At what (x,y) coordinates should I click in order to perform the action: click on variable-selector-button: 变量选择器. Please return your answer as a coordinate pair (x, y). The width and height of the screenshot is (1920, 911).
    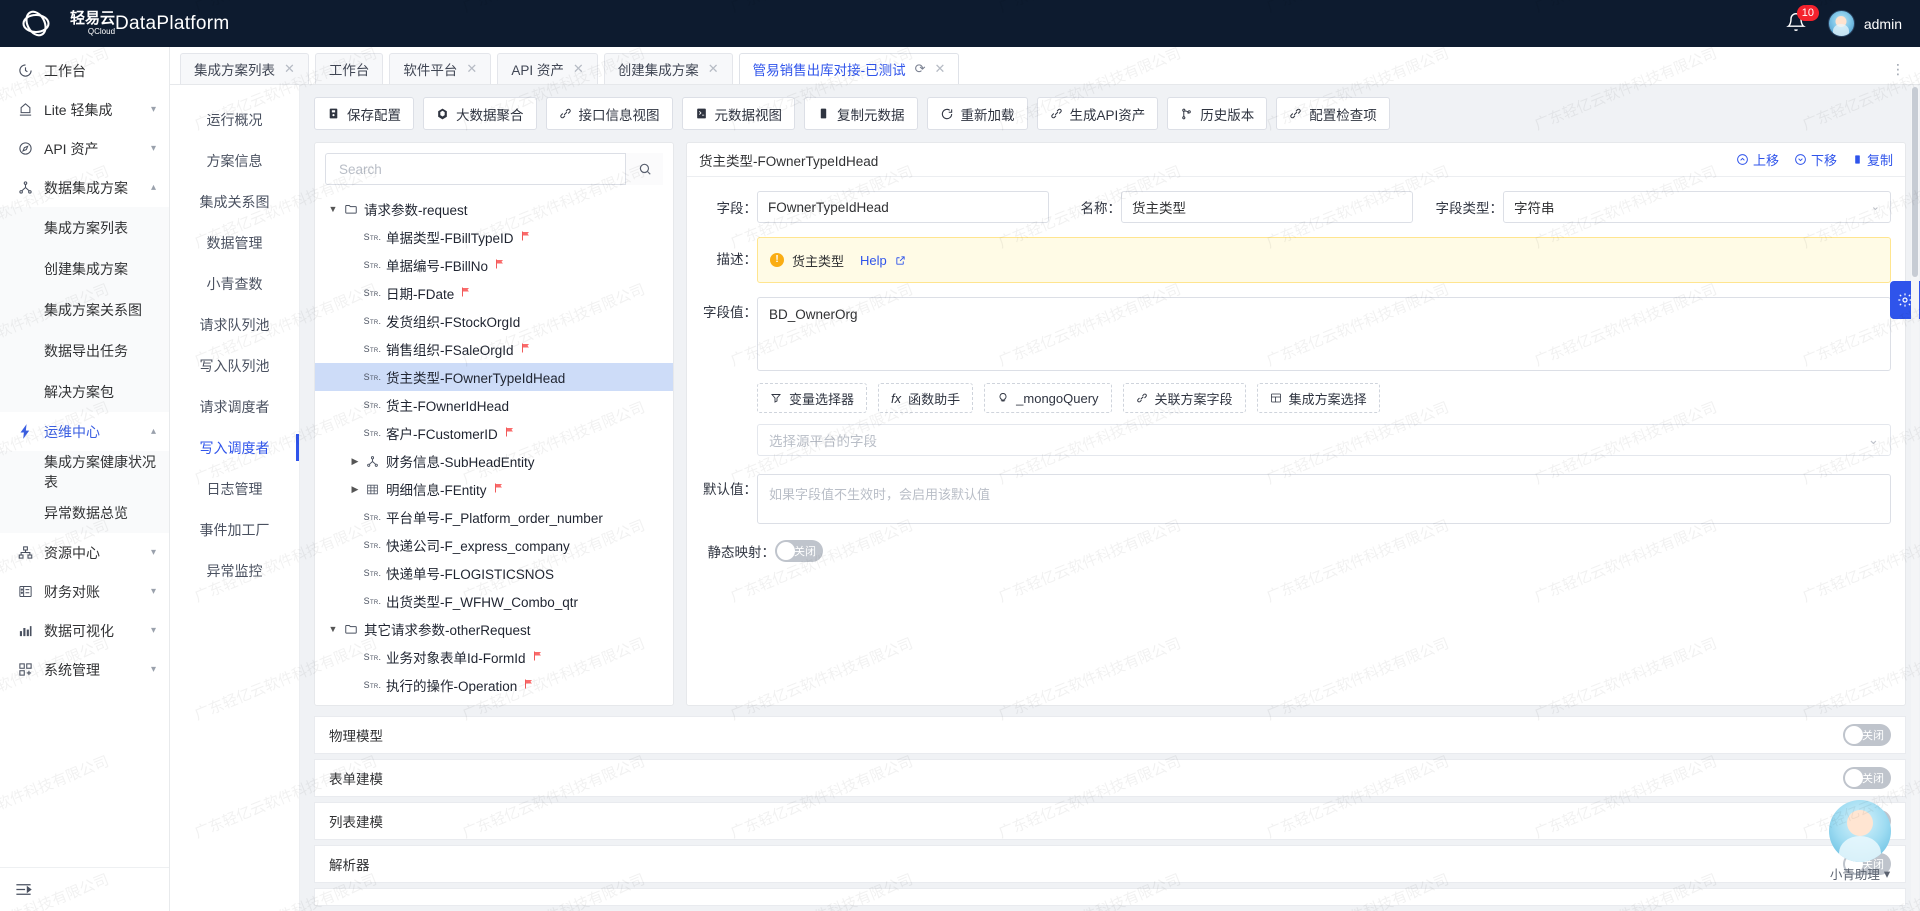
    Looking at the image, I should click on (812, 398).